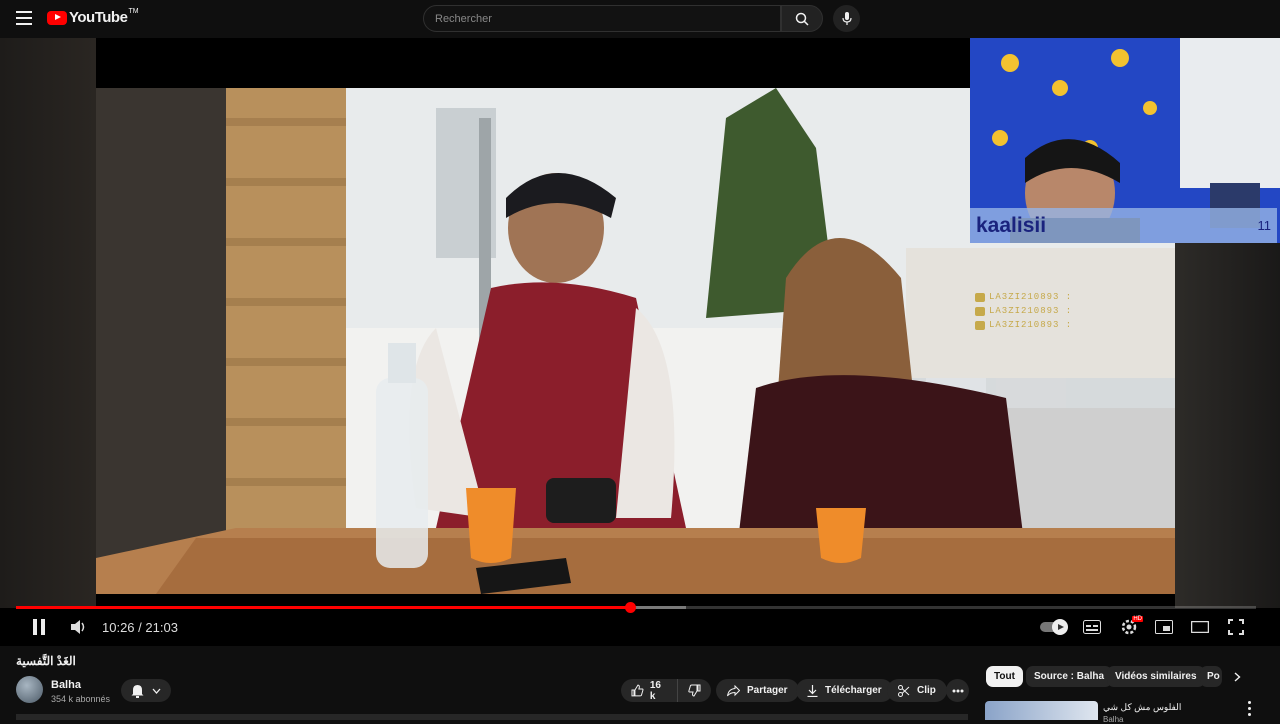 The height and width of the screenshot is (724, 1280). What do you see at coordinates (1142, 707) in the screenshot?
I see `recommendation-title: الفلوس مش كل شي` at bounding box center [1142, 707].